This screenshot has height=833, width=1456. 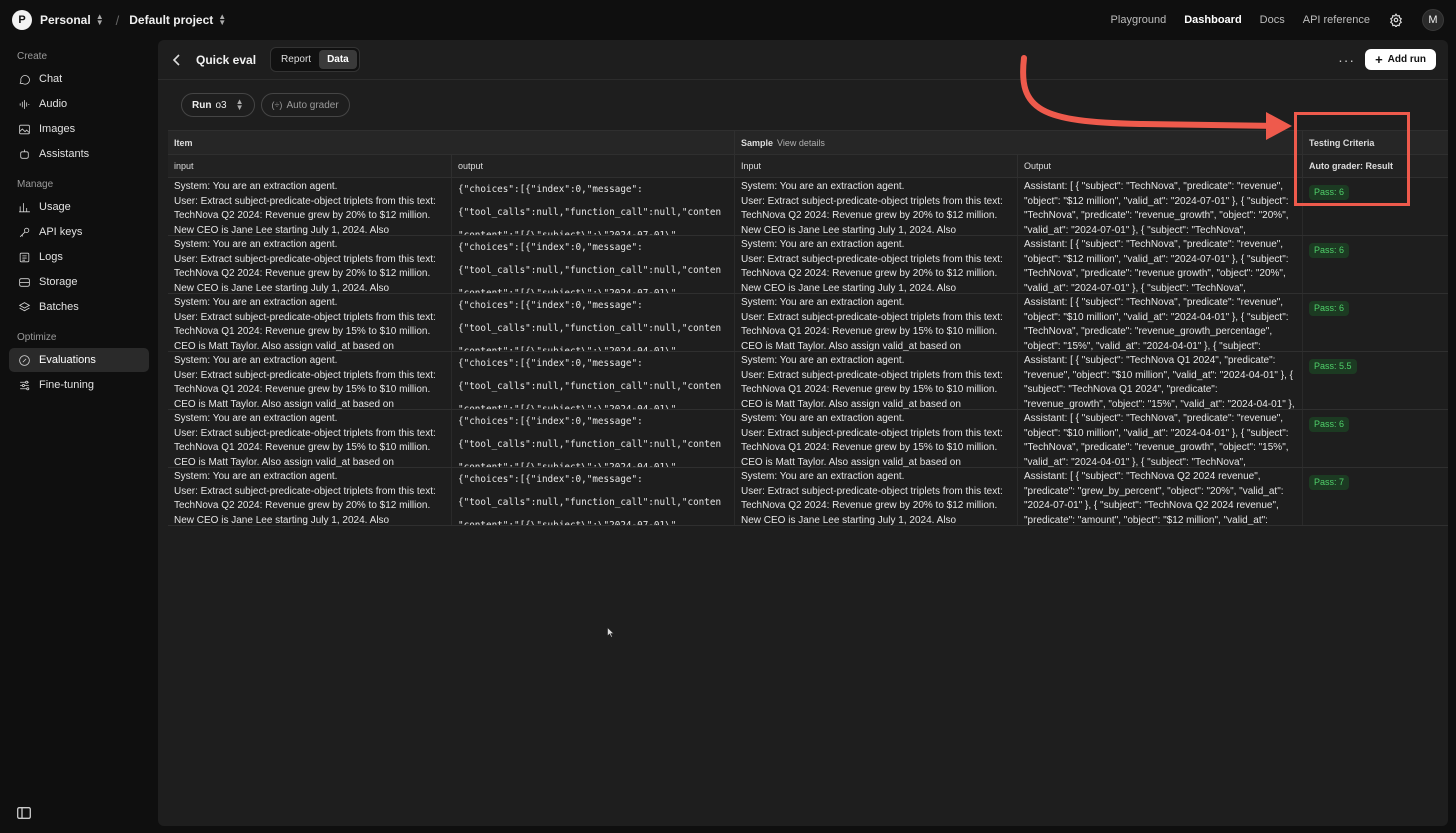 What do you see at coordinates (24, 207) in the screenshot?
I see `usage-icon` at bounding box center [24, 207].